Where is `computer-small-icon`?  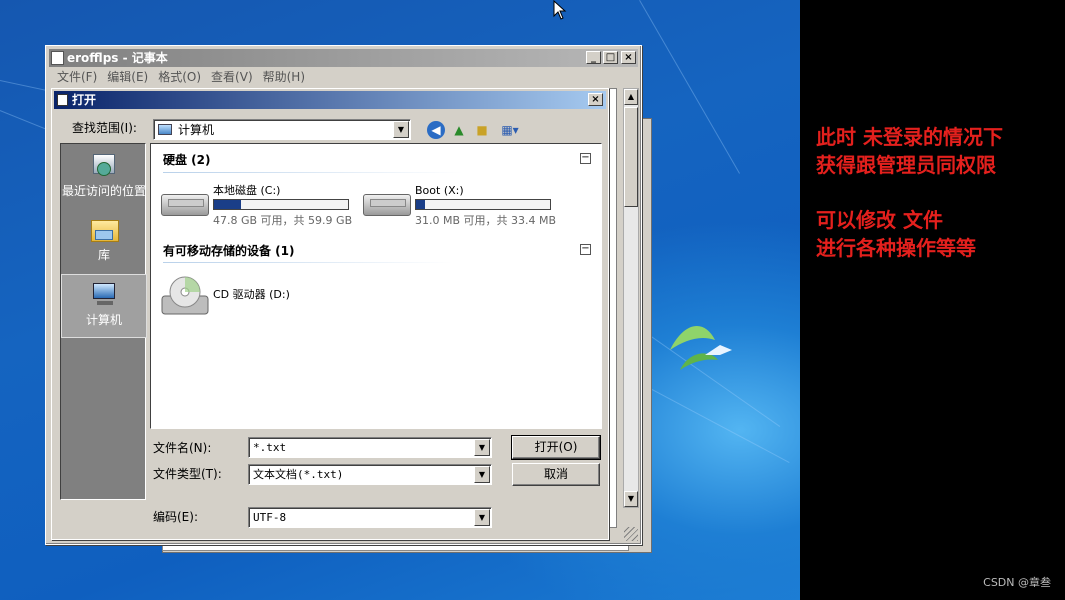
computer-small-icon is located at coordinates (165, 129).